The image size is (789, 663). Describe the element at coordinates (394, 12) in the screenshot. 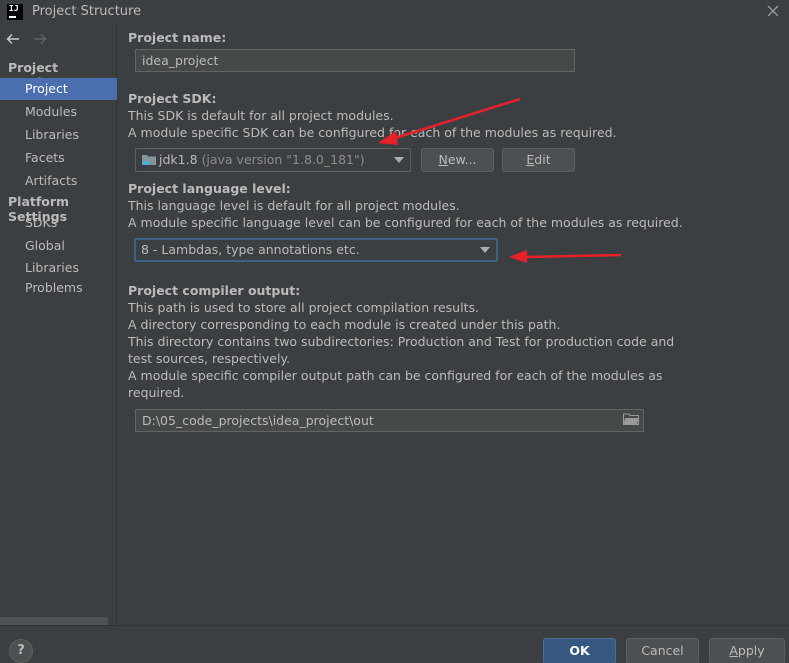

I see `title-bar: IJ Project Structure` at that location.